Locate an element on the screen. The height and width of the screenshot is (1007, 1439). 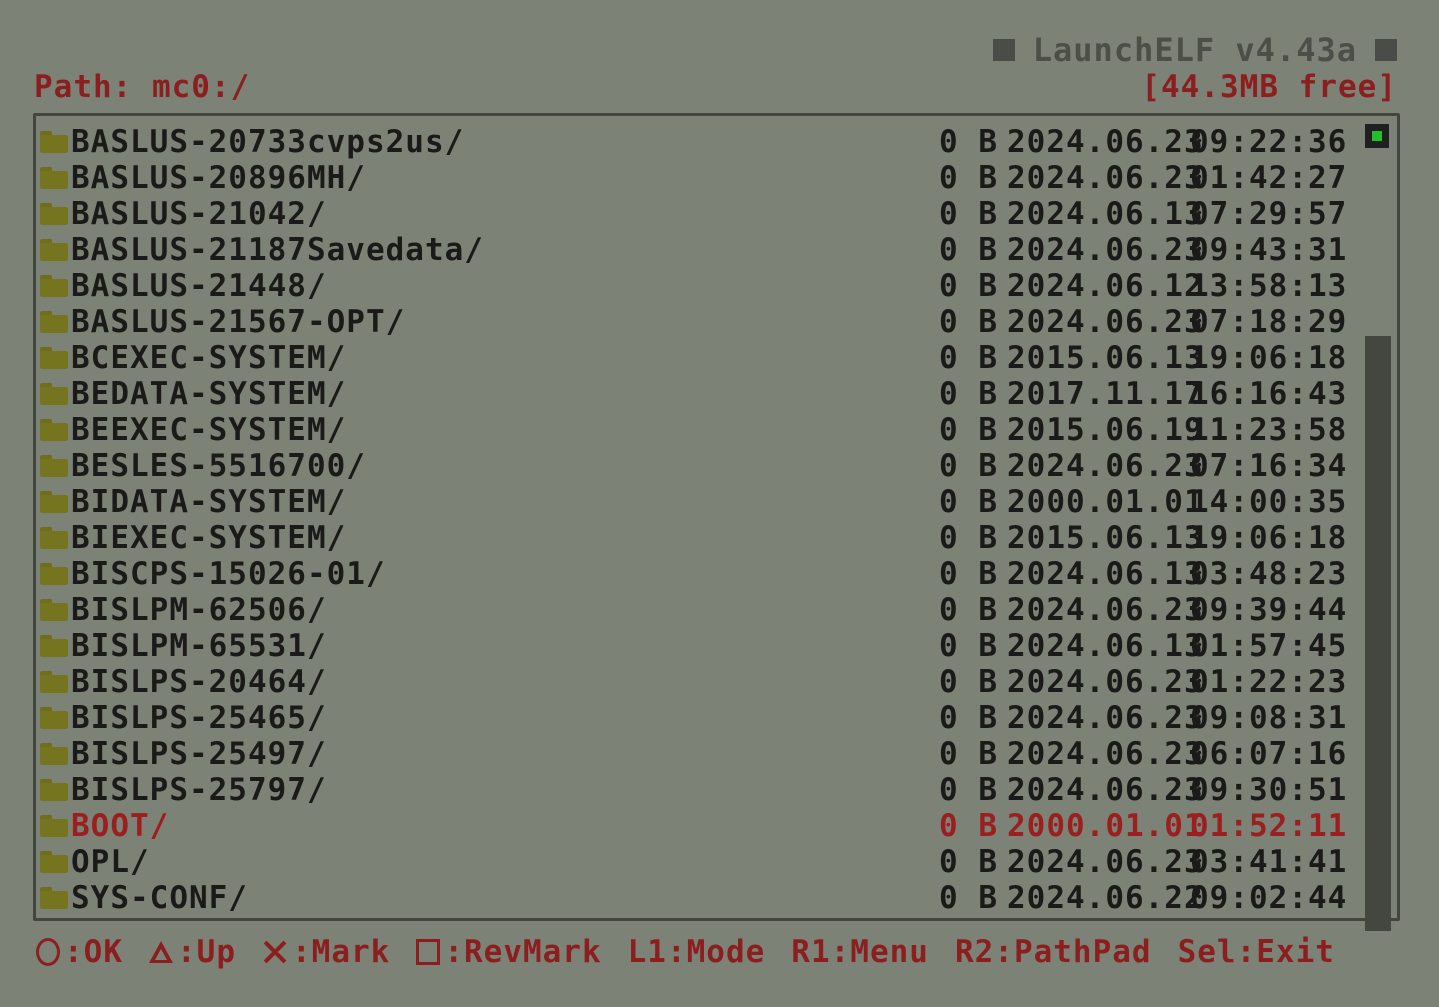
file-row: BIEXEC-SYSTEM/0 B 2015.06.13 19:06:18 is located at coordinates (695, 538).